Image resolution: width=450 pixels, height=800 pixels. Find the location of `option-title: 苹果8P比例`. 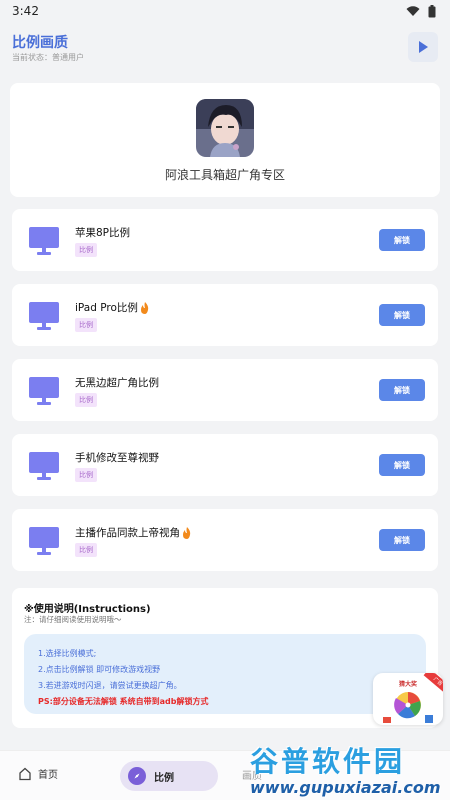

option-title: 苹果8P比例 is located at coordinates (103, 233).